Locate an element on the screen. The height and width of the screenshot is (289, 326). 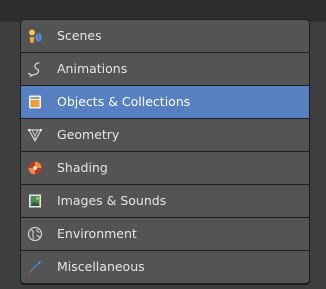
objects-collections-icon is located at coordinates (35, 102).